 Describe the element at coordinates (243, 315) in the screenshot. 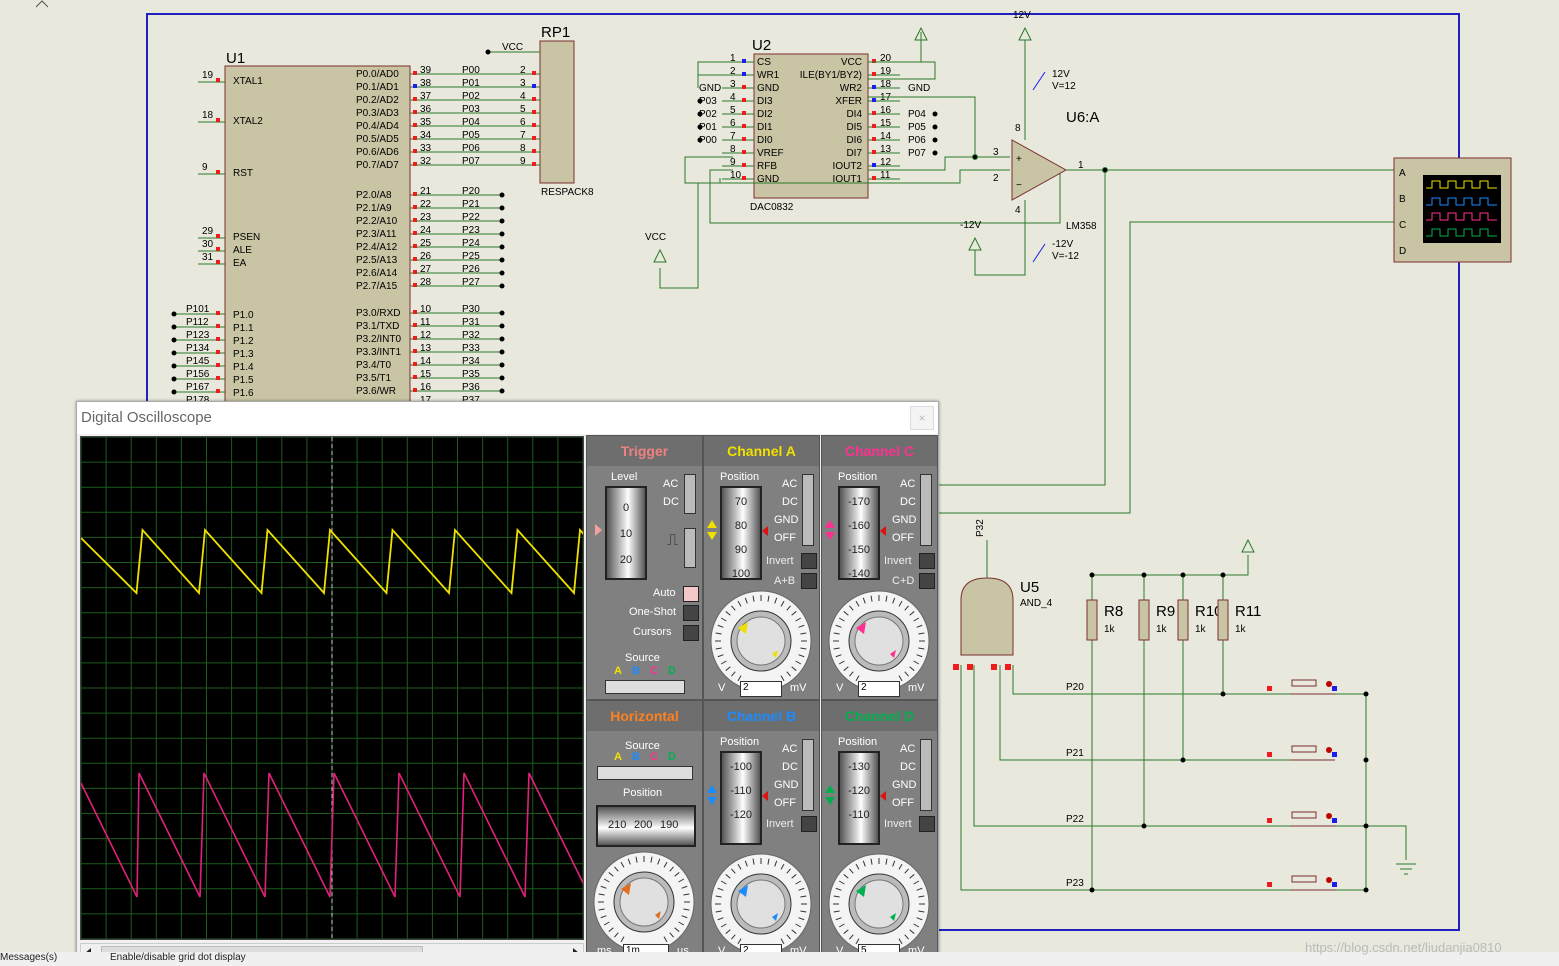

I see `u1-pin-name: P1.0` at that location.